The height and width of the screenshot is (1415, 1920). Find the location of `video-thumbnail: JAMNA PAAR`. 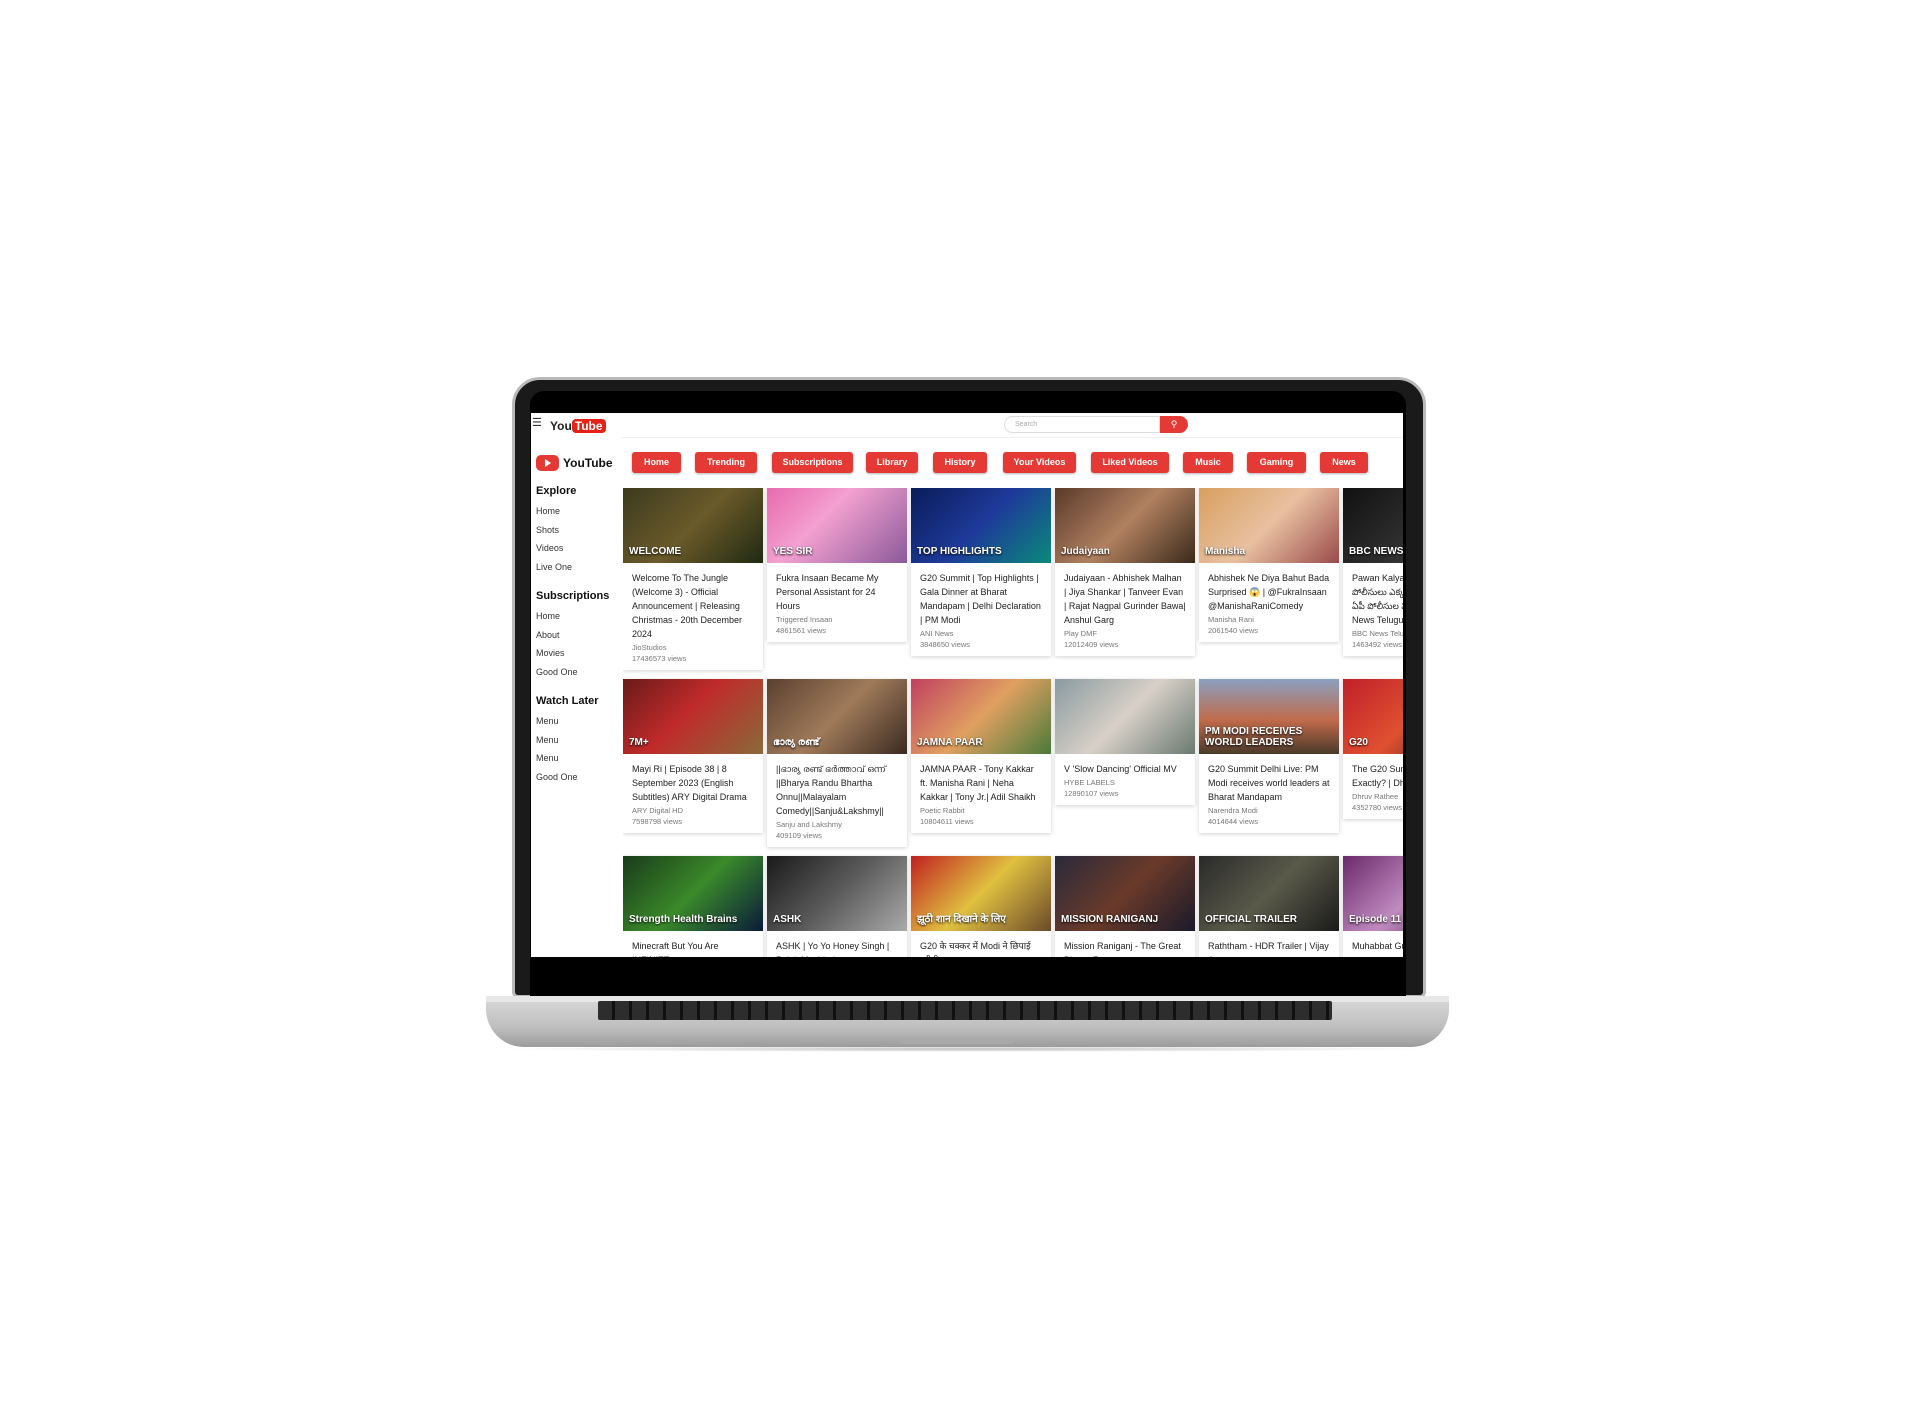

video-thumbnail: JAMNA PAAR is located at coordinates (981, 716).